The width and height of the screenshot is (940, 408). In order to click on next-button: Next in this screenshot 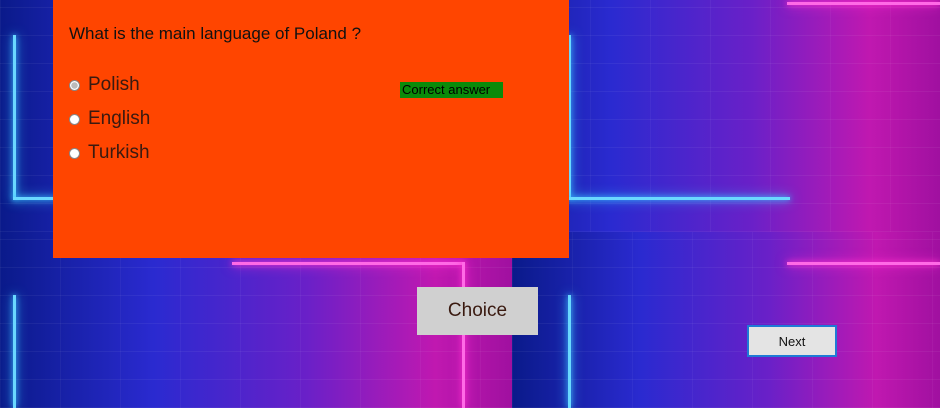, I will do `click(792, 341)`.